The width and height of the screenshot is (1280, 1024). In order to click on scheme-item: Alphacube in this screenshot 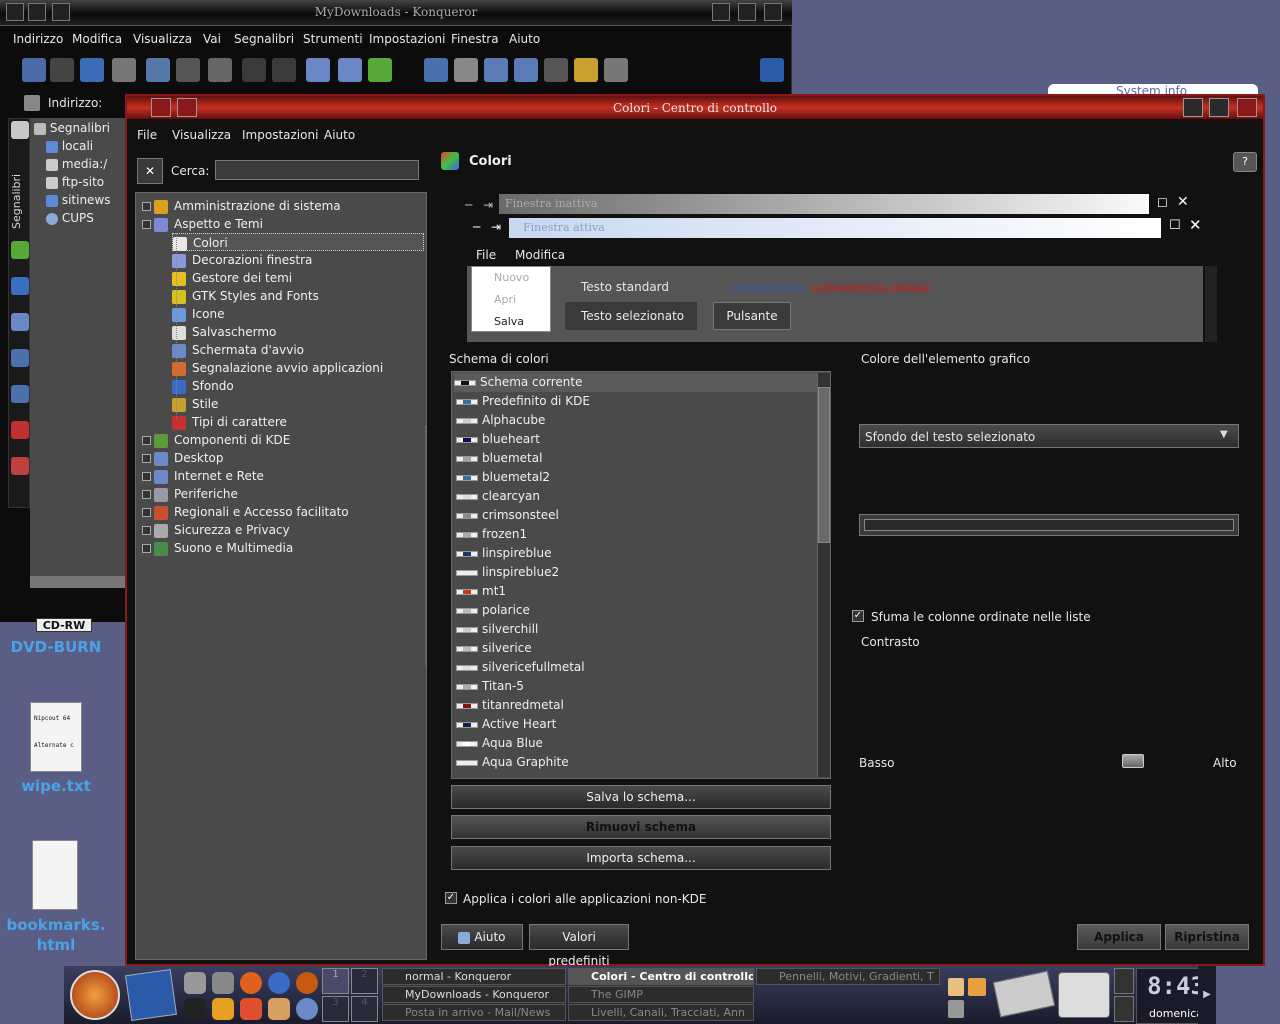, I will do `click(500, 420)`.